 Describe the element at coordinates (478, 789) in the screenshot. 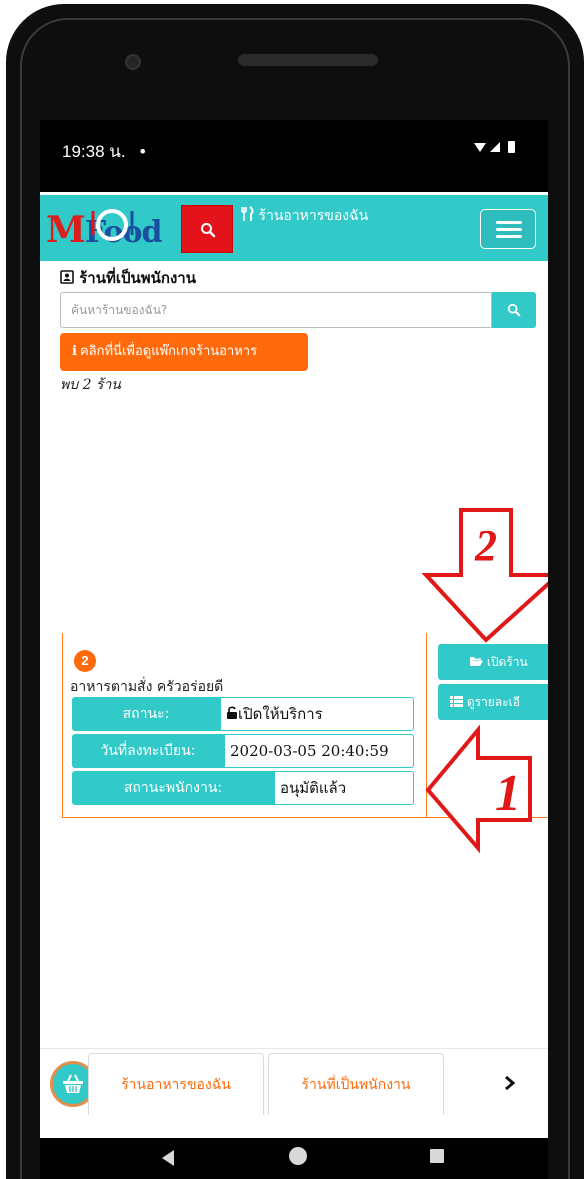

I see `arrow-1-left` at that location.